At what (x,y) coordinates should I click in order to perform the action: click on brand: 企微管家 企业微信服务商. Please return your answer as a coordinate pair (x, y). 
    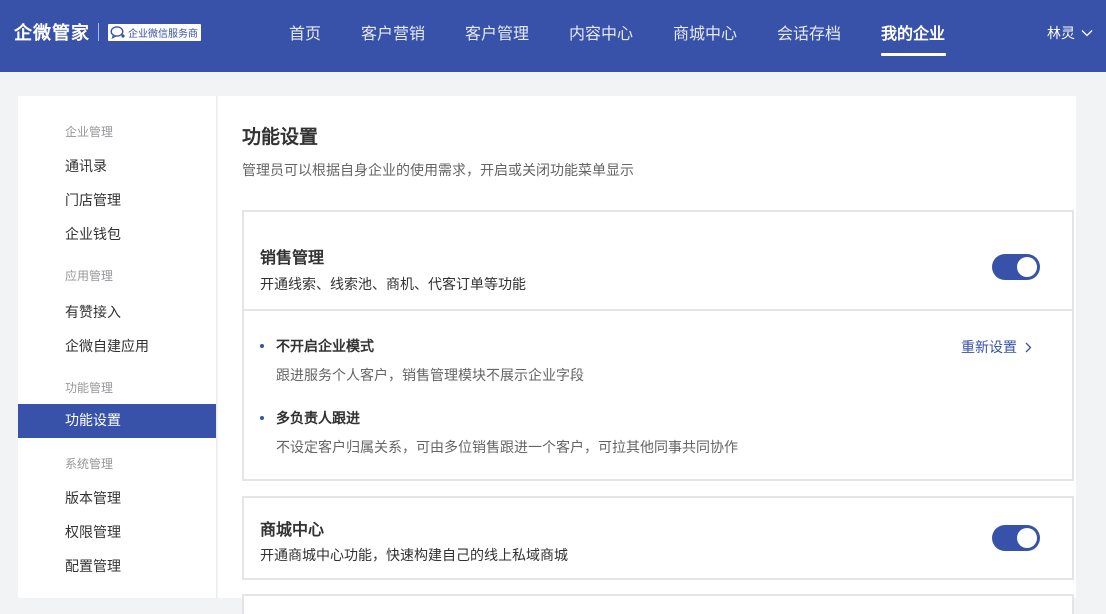
    Looking at the image, I should click on (107, 32).